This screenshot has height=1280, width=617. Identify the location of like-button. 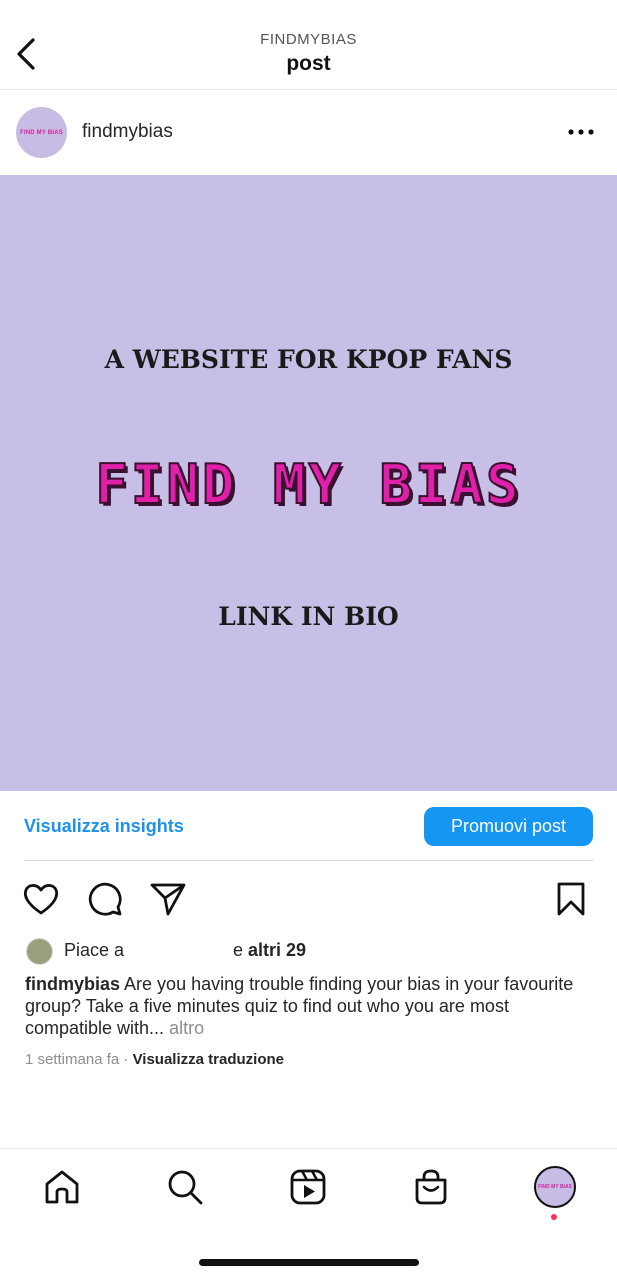
(41, 899).